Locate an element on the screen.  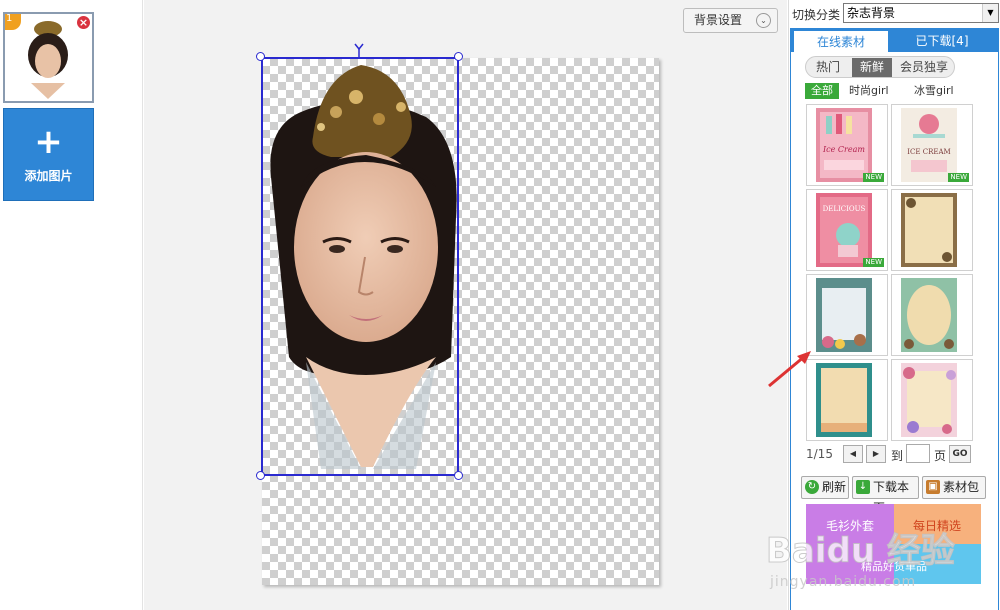
pill-new: 新鲜 is located at coordinates (872, 67).